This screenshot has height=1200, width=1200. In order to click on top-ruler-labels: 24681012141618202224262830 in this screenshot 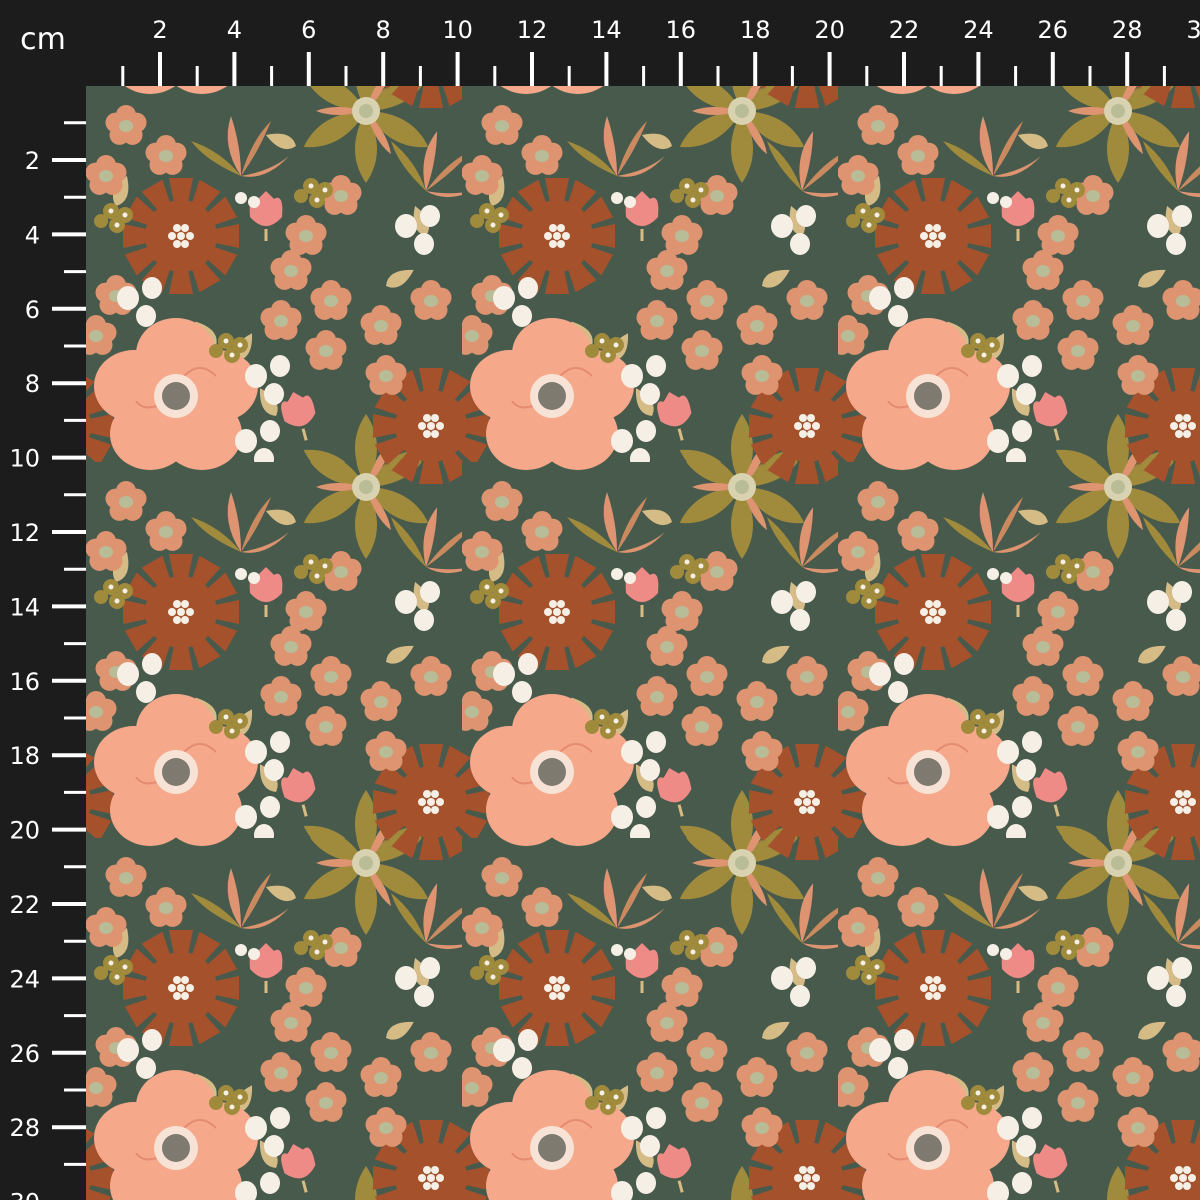, I will do `click(676, 30)`.